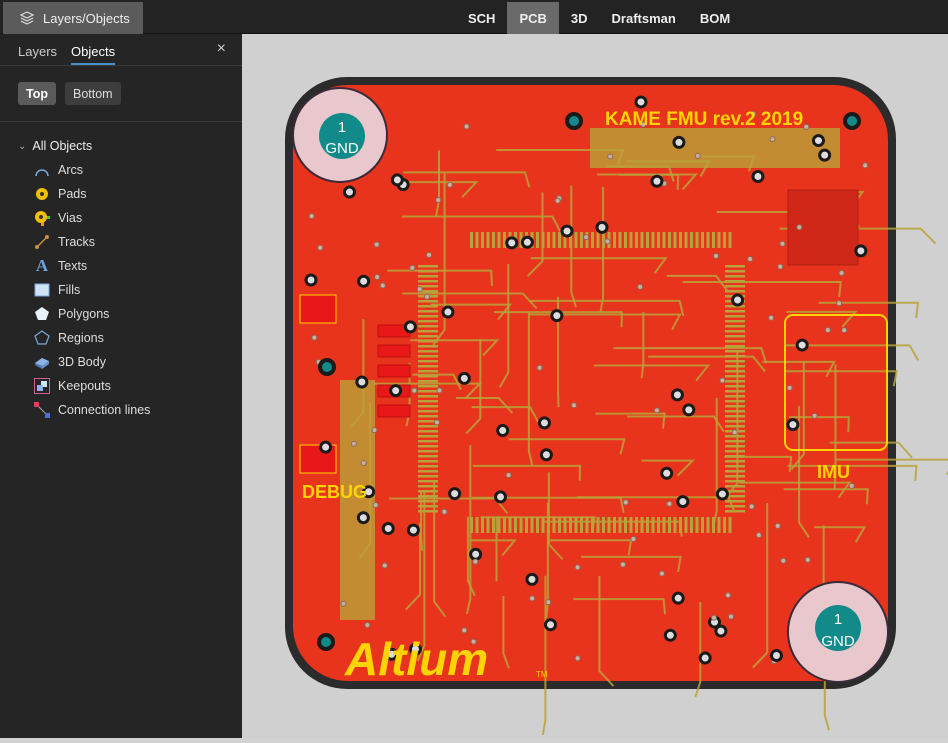  I want to click on tree-item-label: Texts, so click(72, 266).